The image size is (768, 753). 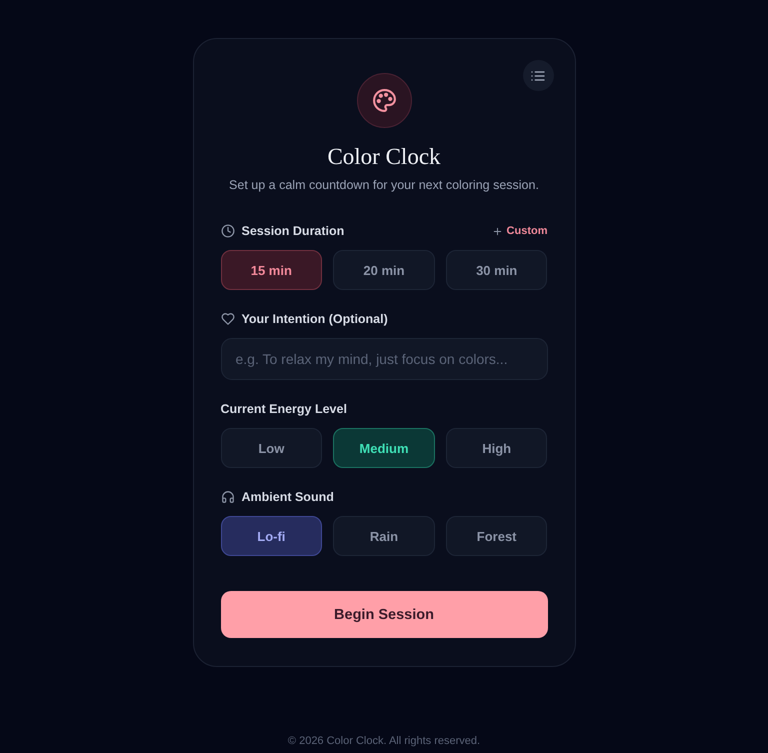 I want to click on section-label: Session Duration, so click(x=293, y=231).